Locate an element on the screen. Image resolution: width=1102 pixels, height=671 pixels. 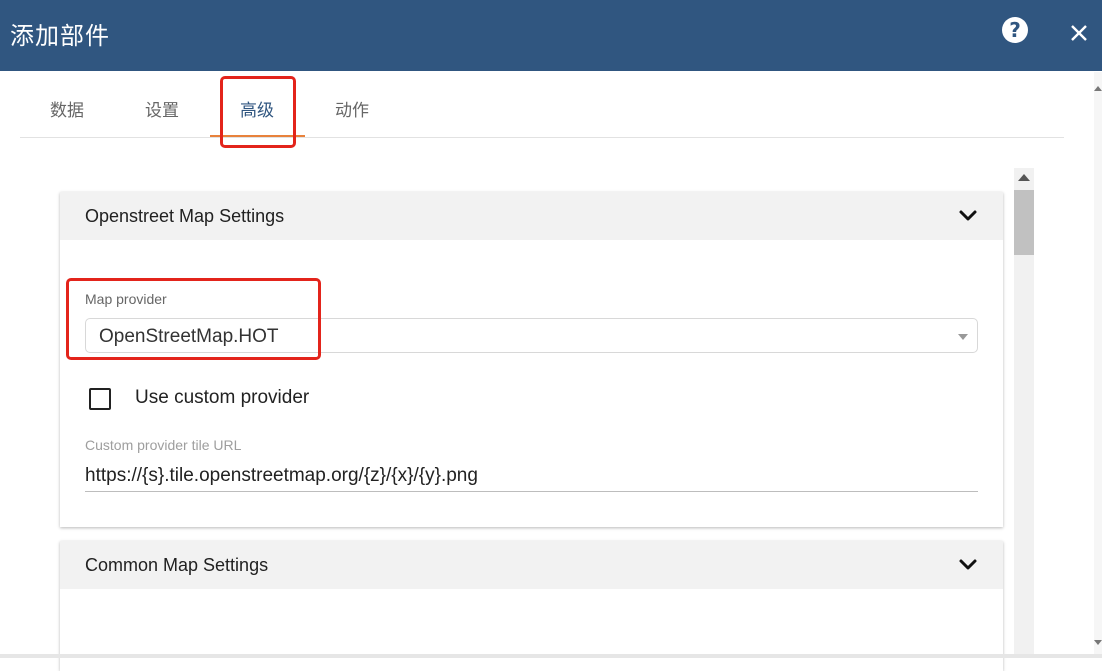
use-custom-provider-checkbox is located at coordinates (100, 399).